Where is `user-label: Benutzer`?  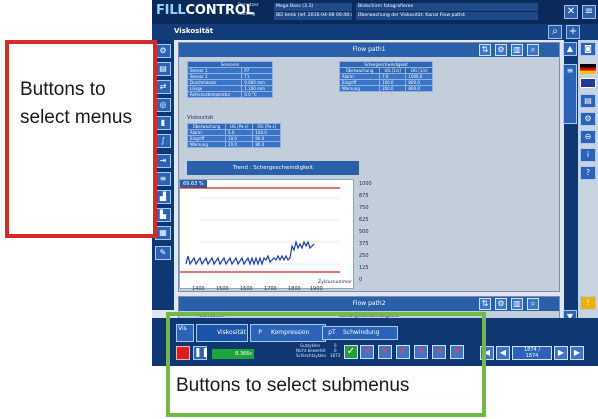 user-label: Benutzer is located at coordinates (248, 5).